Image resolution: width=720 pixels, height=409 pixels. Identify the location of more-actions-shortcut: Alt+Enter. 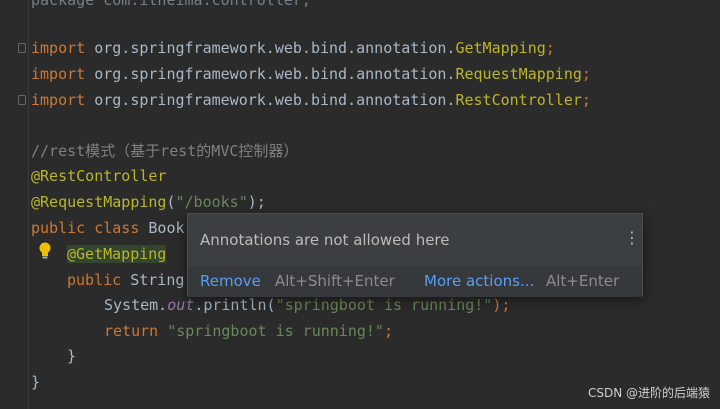
(583, 281).